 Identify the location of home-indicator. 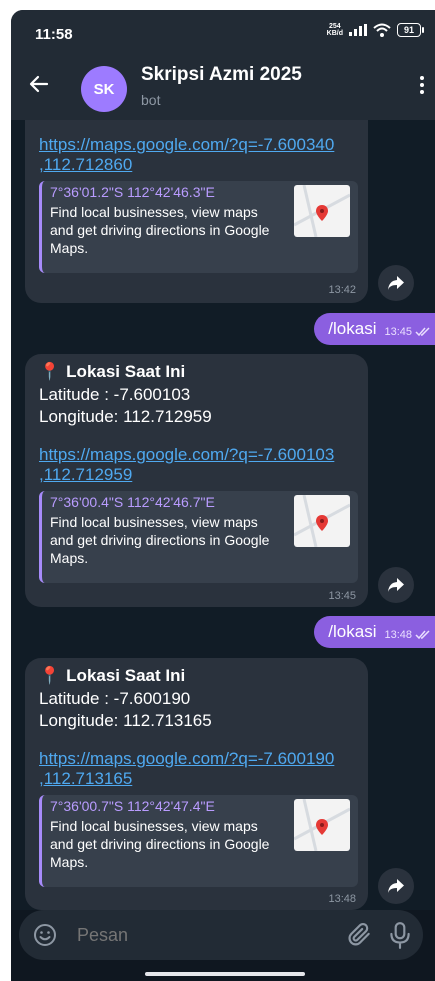
(225, 974).